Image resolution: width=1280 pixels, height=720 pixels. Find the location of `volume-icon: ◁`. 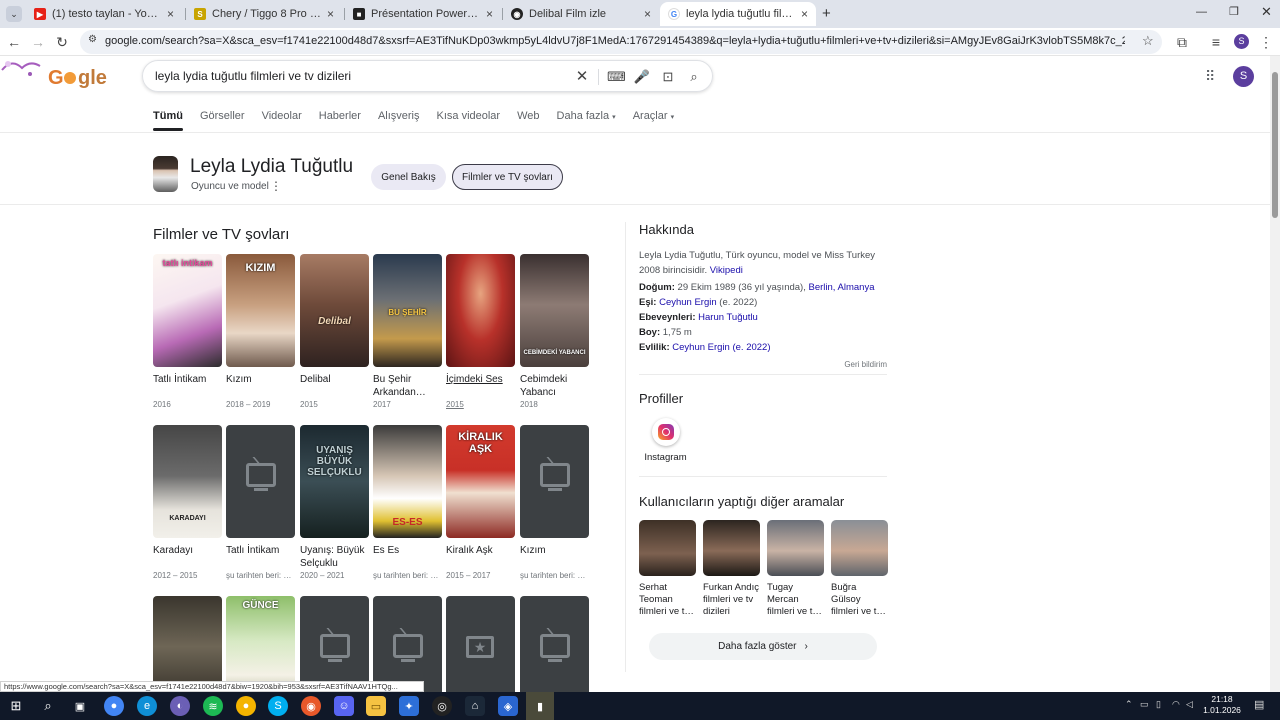

volume-icon: ◁ is located at coordinates (1189, 704).